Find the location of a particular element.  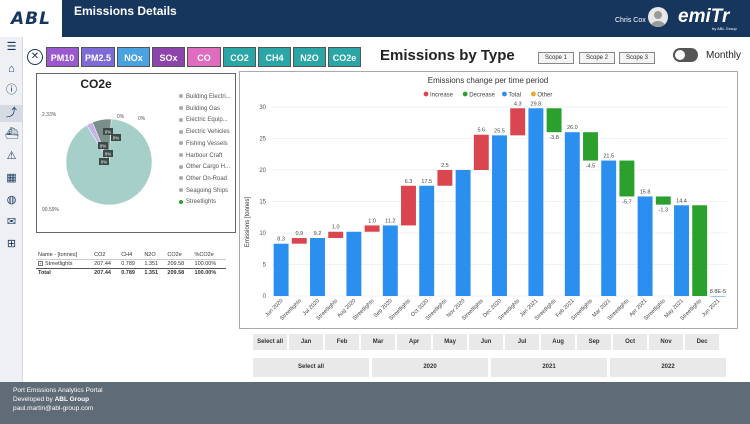

logo-text: ABL is located at coordinates (31, 18).